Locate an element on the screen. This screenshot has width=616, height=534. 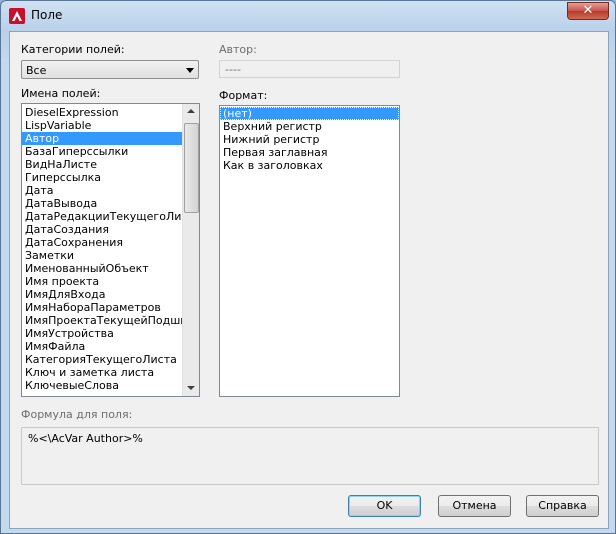
list-item: КатегорияТекущегоЛиста is located at coordinates (110, 359).